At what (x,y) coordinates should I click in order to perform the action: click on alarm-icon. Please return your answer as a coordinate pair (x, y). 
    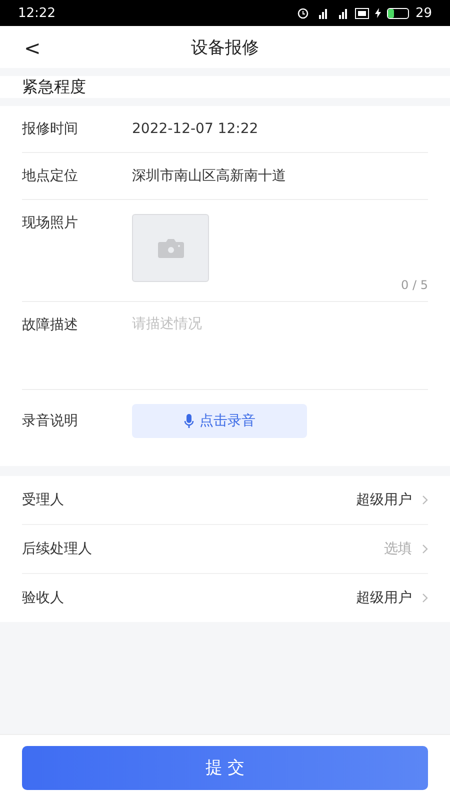
    Looking at the image, I should click on (303, 13).